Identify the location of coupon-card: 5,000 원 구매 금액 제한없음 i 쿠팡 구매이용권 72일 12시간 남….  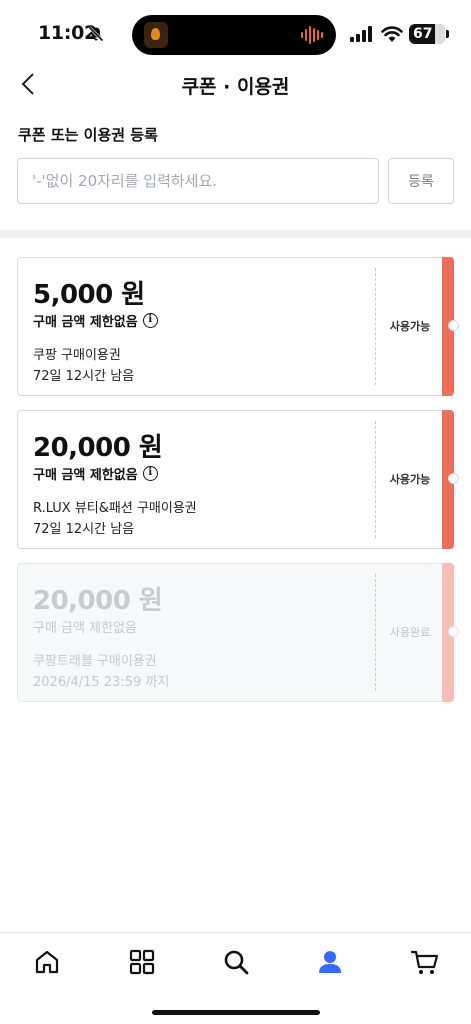
(238, 326).